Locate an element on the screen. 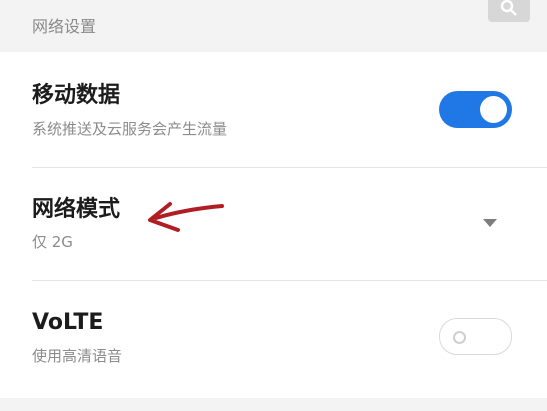 The image size is (547, 411). mobile-data-toggle is located at coordinates (475, 109).